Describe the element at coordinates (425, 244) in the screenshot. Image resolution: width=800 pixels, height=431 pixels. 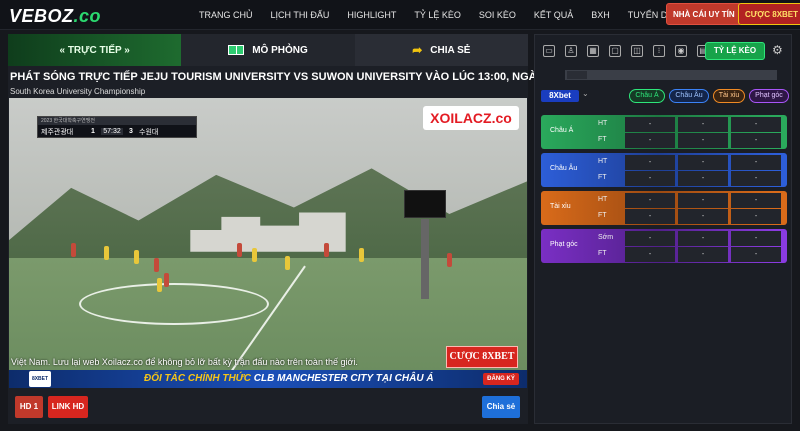
I see `stadium-scoreboard` at that location.